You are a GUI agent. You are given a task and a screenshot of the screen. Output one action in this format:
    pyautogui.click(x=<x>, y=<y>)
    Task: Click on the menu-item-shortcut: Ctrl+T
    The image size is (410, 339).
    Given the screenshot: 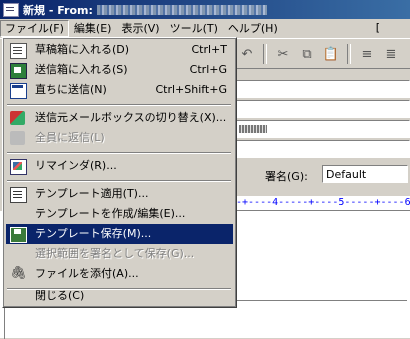 What is the action you would take?
    pyautogui.click(x=209, y=49)
    